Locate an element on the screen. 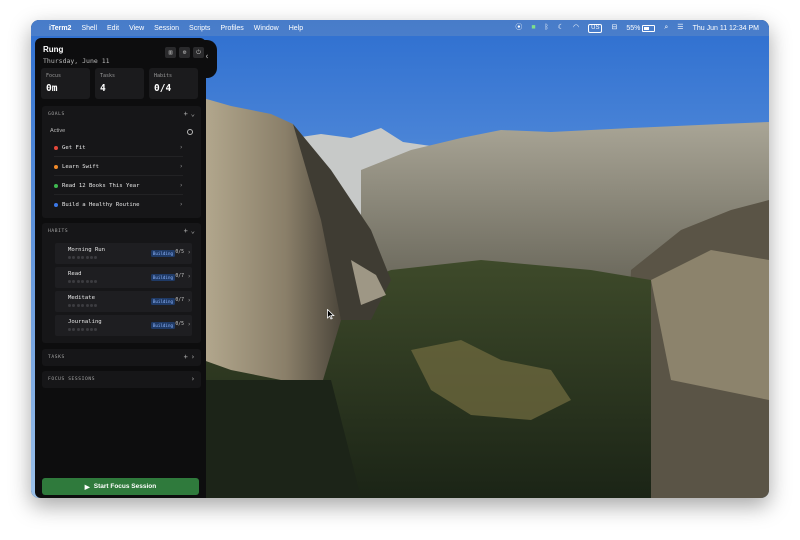  menu-edit: Edit is located at coordinates (113, 28).